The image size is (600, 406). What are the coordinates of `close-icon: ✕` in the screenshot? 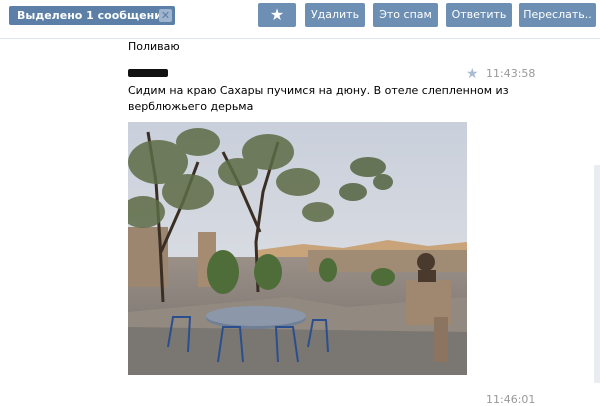 It's located at (165, 15).